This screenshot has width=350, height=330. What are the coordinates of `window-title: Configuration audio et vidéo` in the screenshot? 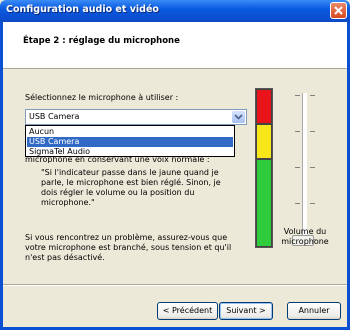 It's located at (82, 9).